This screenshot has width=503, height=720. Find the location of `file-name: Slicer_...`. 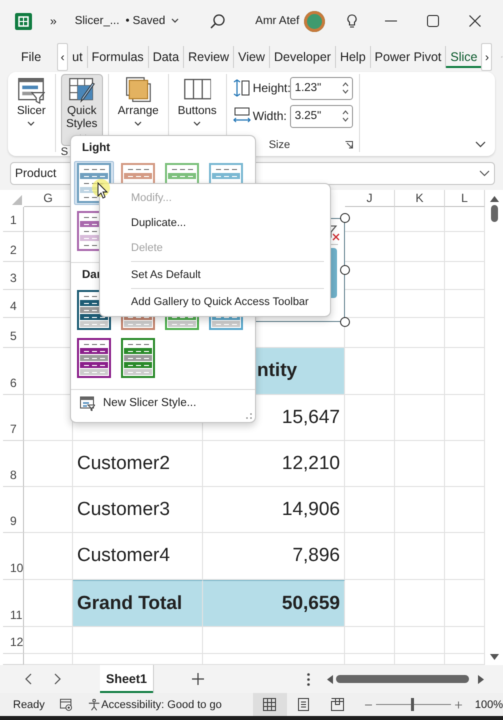

file-name: Slicer_... is located at coordinates (97, 21).